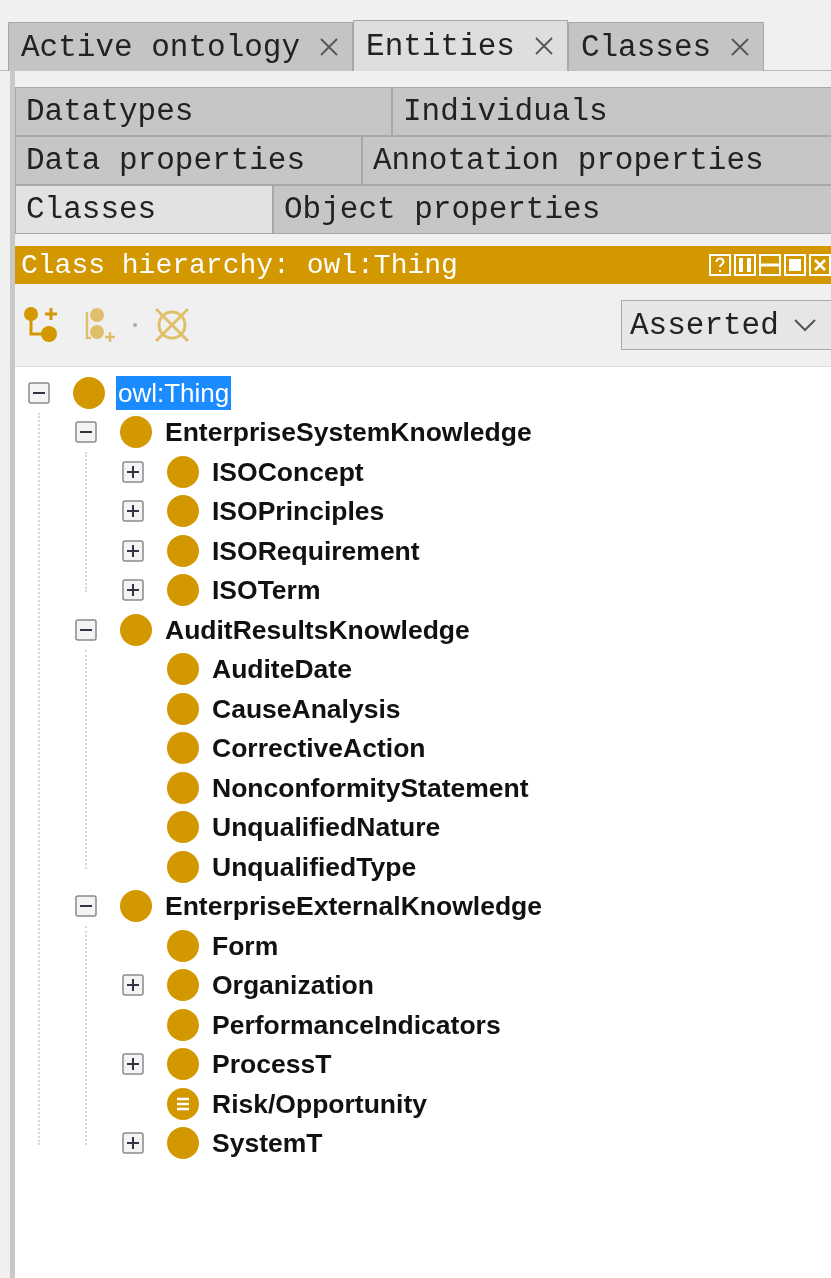 This screenshot has width=831, height=1278. What do you see at coordinates (370, 787) in the screenshot?
I see `tree-node-label: NonconformityStatement` at bounding box center [370, 787].